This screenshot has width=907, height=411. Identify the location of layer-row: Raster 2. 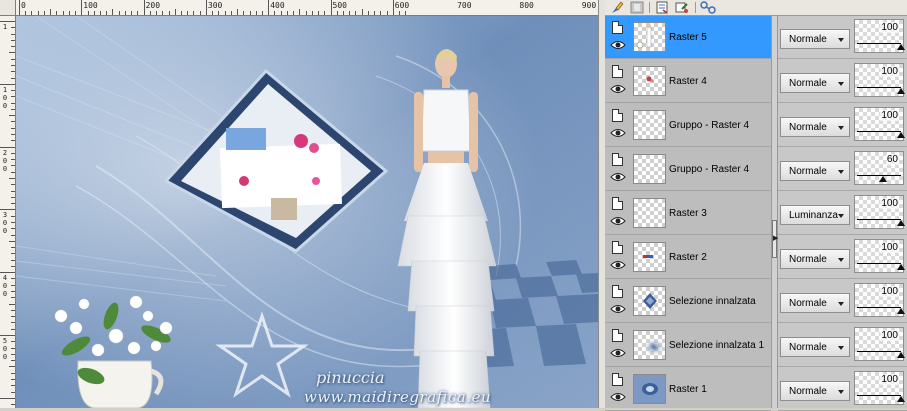
(688, 257).